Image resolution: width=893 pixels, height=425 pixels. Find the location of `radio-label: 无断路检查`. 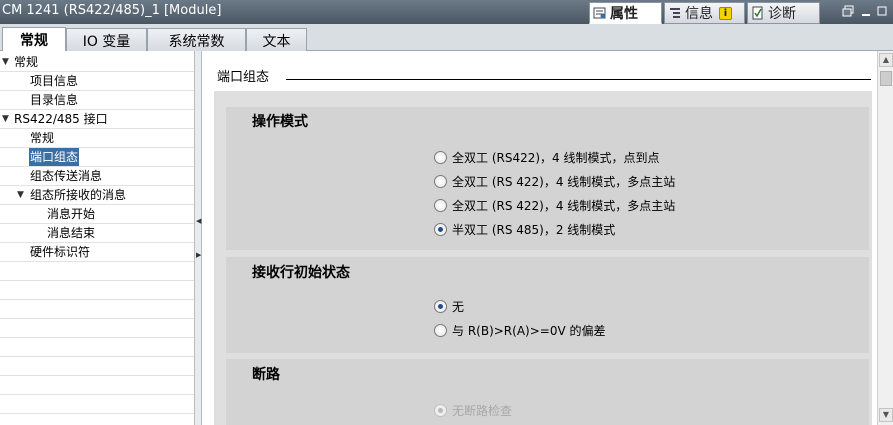

radio-label: 无断路检查 is located at coordinates (482, 410).